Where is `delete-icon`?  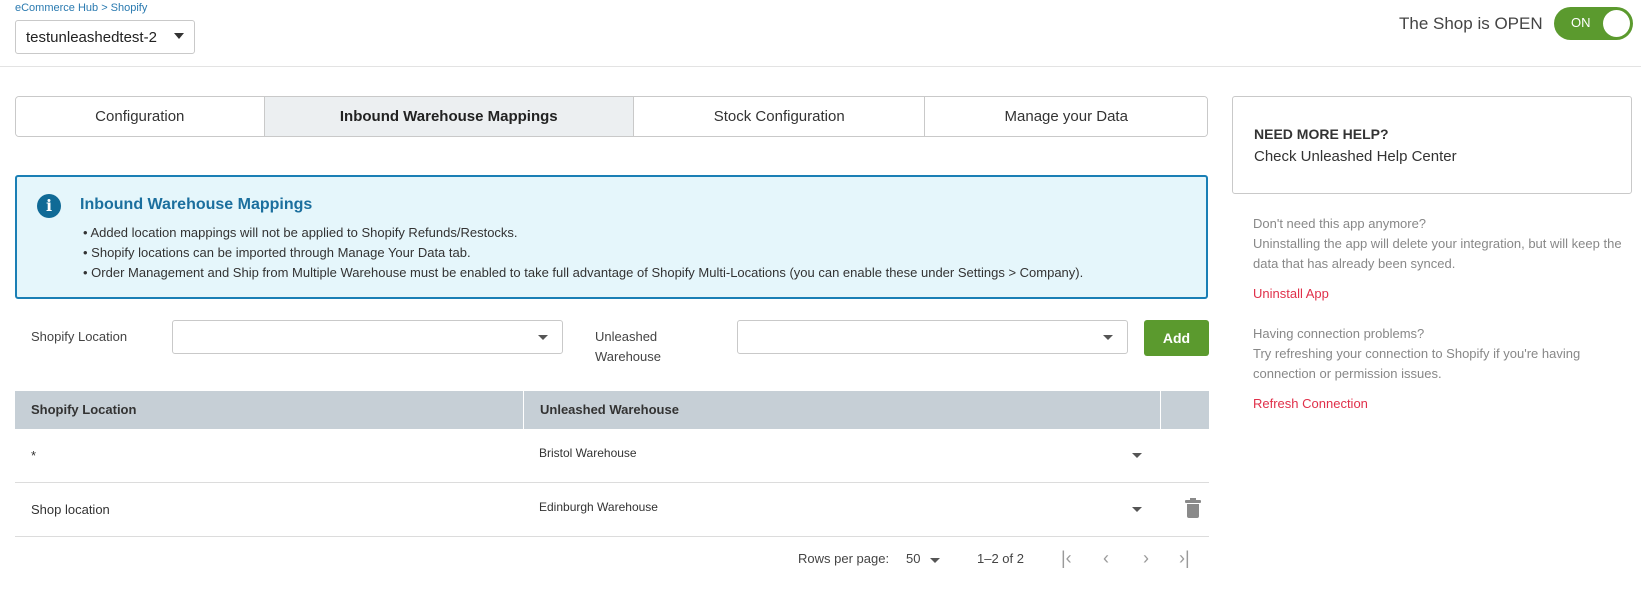
delete-icon is located at coordinates (1193, 508).